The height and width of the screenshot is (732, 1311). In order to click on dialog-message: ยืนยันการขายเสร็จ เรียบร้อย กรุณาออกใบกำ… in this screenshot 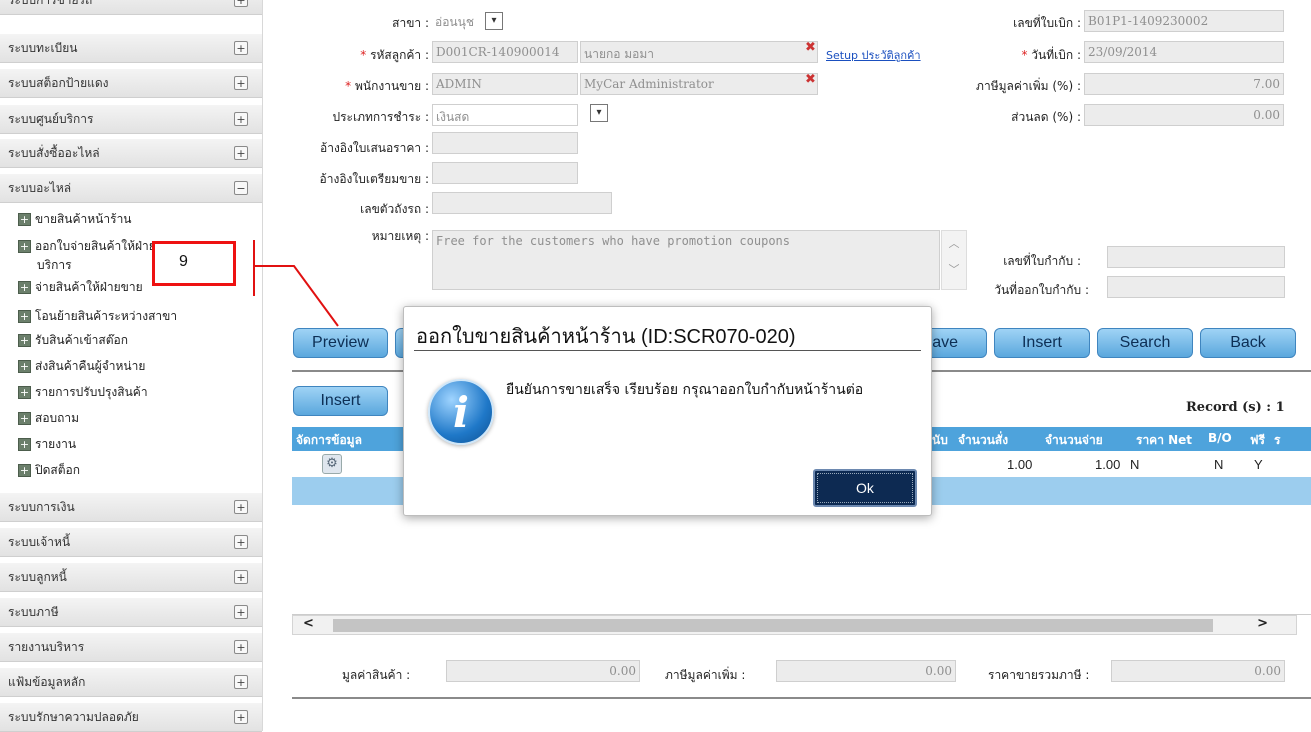, I will do `click(685, 390)`.